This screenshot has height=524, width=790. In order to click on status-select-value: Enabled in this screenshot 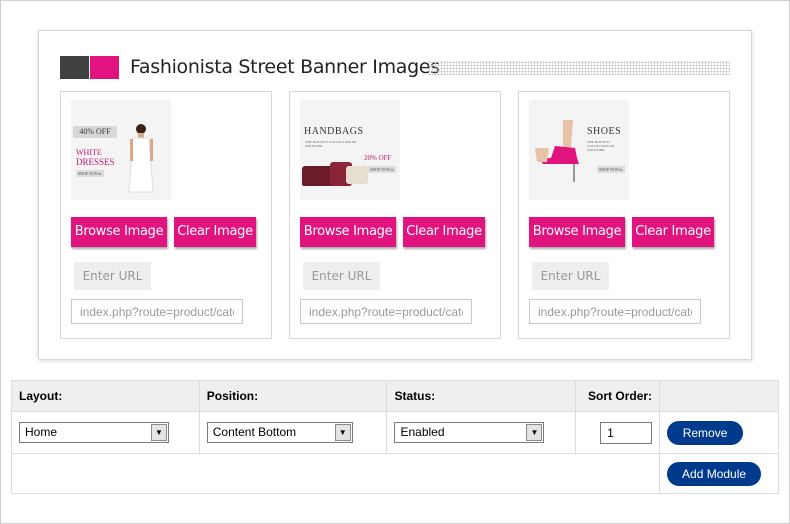, I will do `click(422, 432)`.